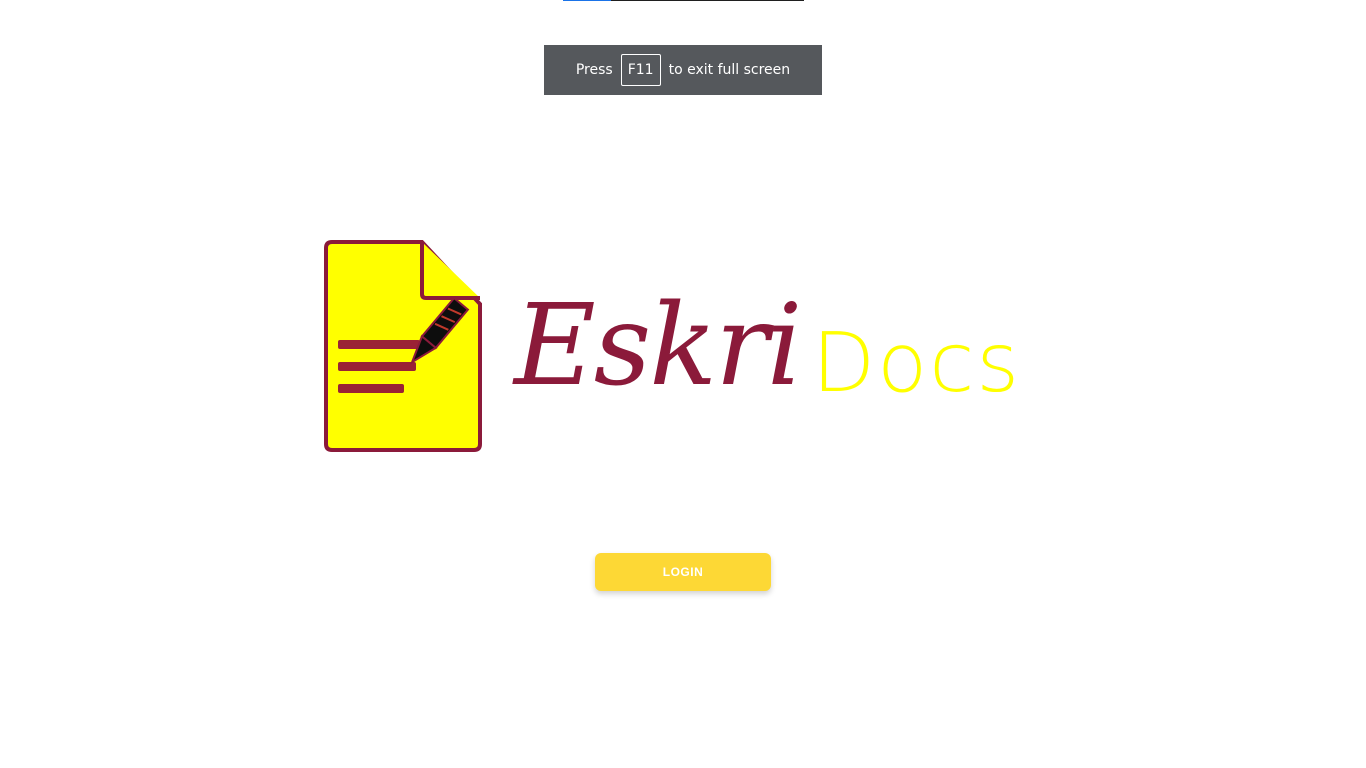 This screenshot has width=1366, height=768. Describe the element at coordinates (594, 70) in the screenshot. I see `fullscreen-notice-prefix: Press` at that location.